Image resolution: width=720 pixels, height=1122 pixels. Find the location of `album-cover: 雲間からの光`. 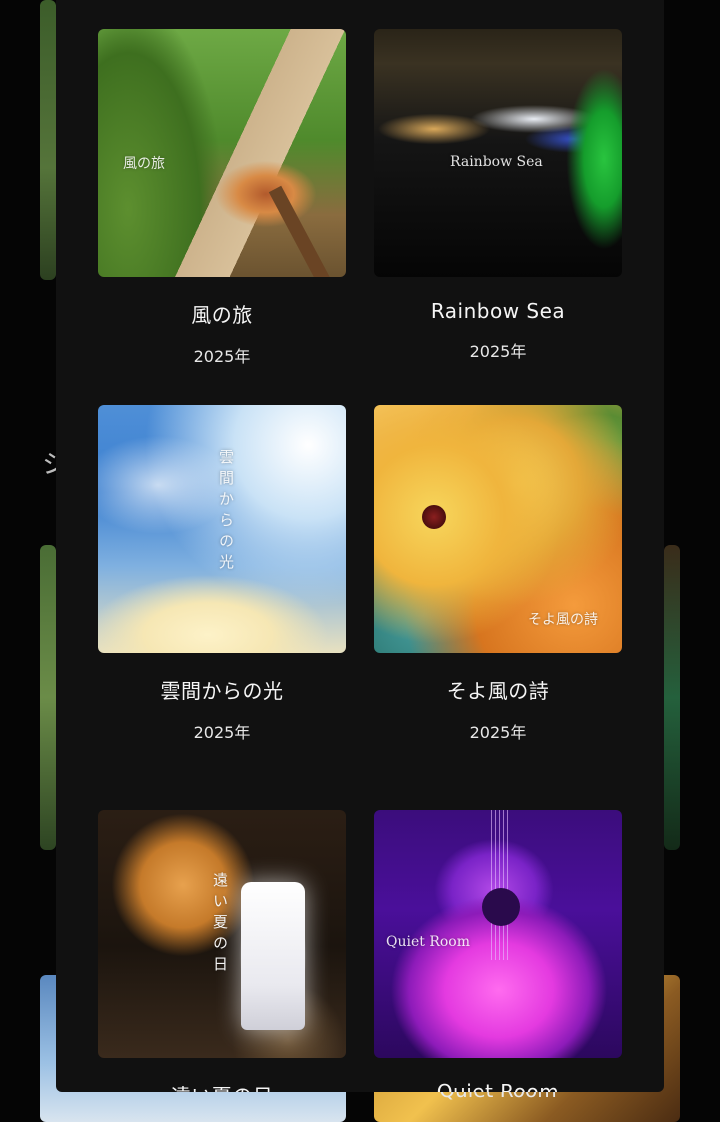

album-cover: 雲間からの光 is located at coordinates (222, 529).